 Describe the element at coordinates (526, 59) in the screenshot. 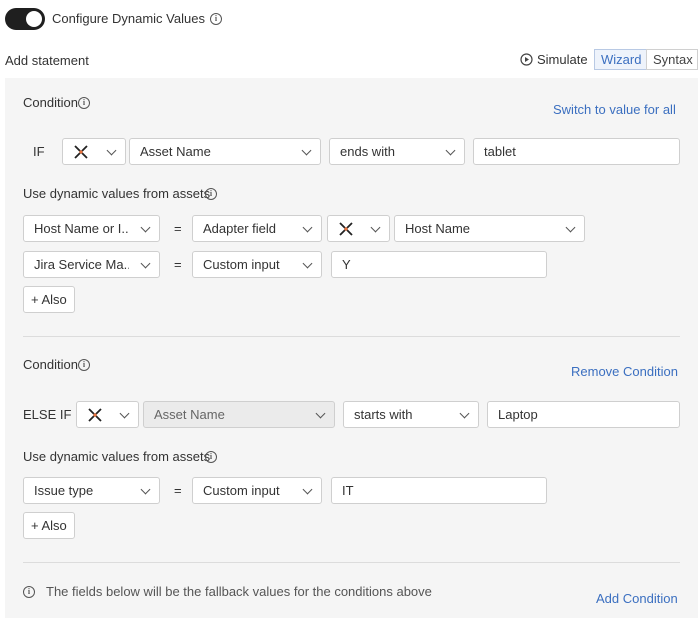

I see `play-circle-icon` at that location.